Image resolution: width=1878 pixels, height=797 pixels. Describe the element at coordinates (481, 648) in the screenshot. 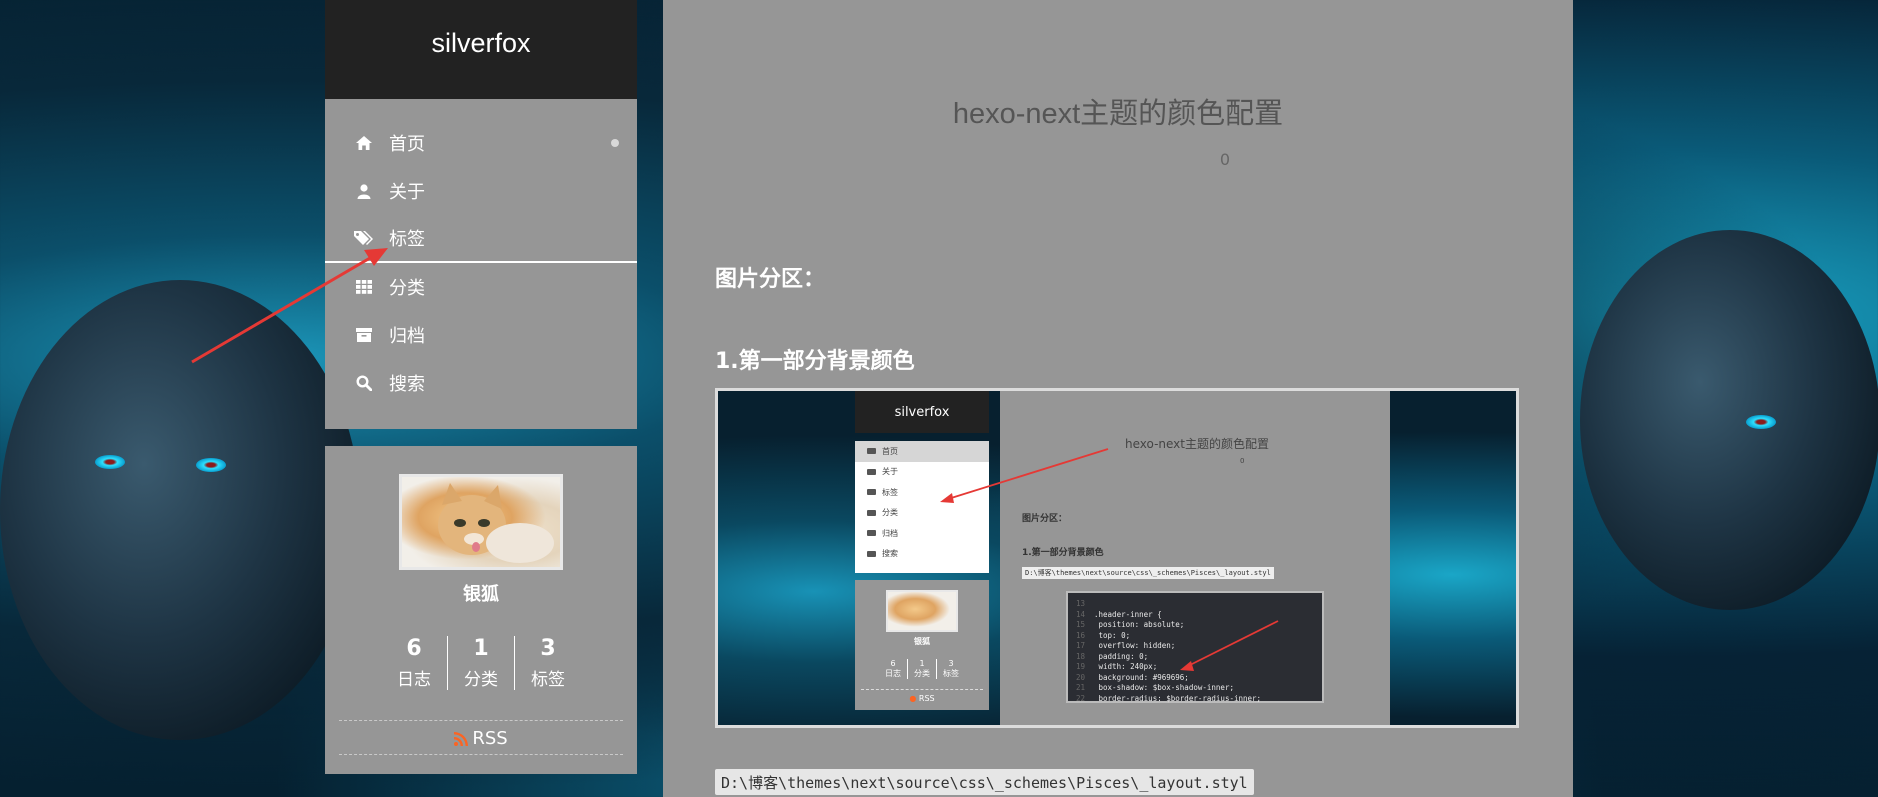

I see `stat-count: 1` at that location.